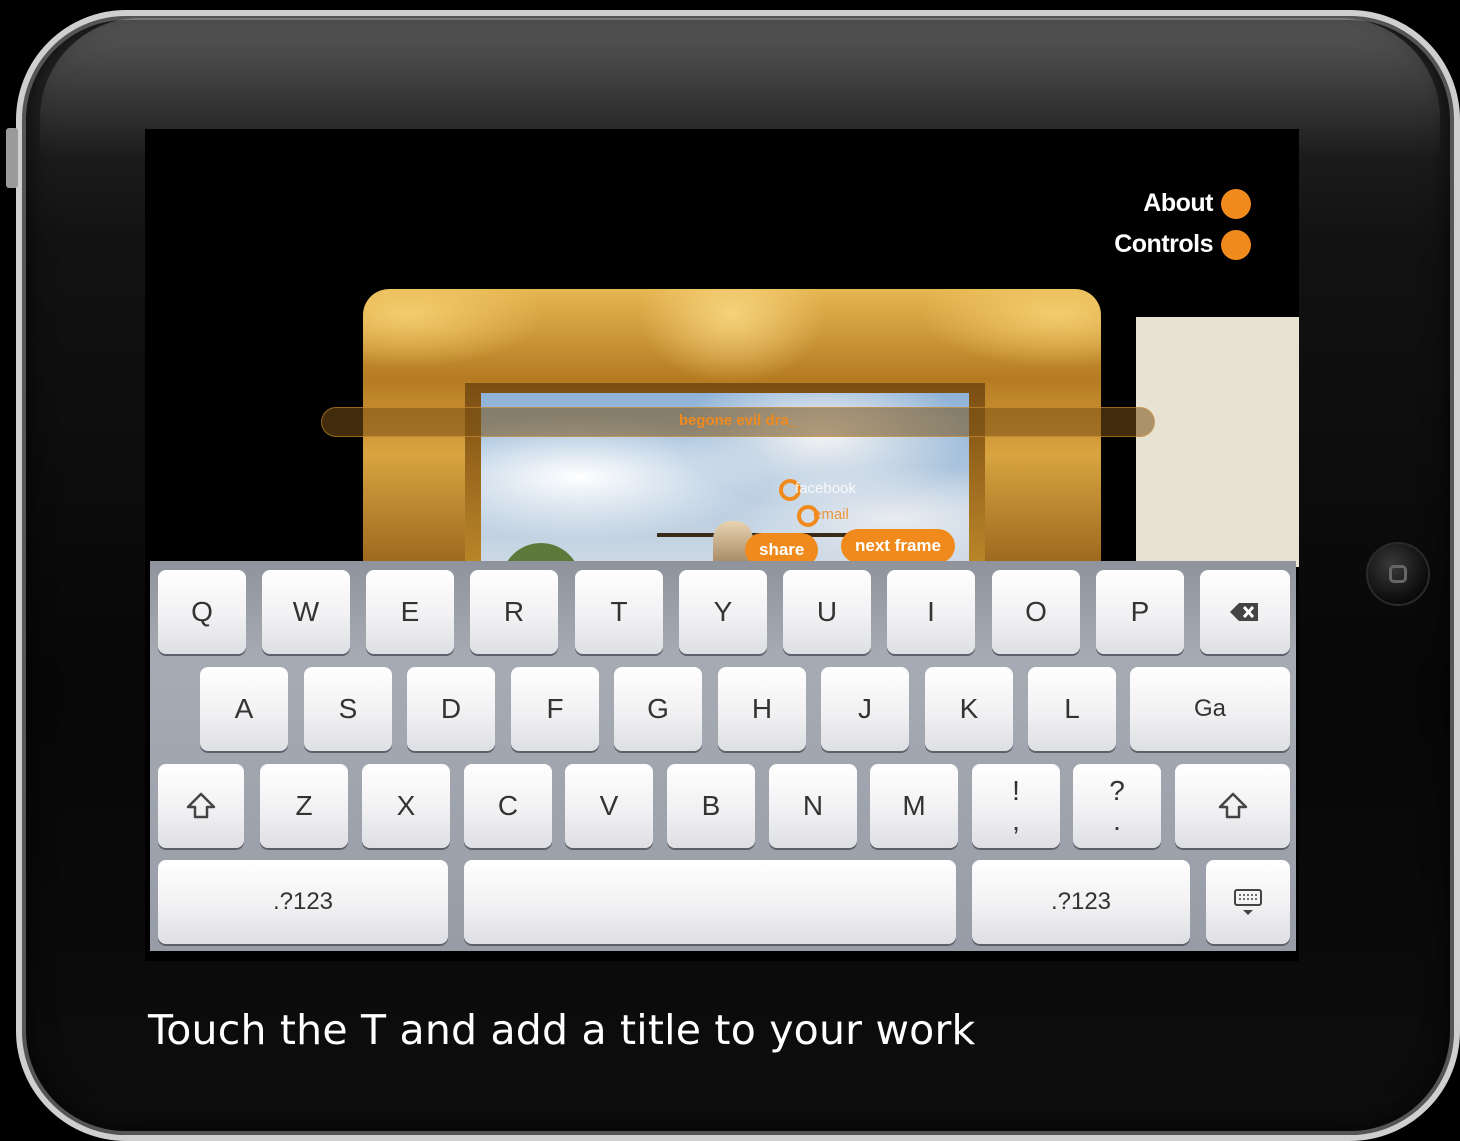  I want to click on facebook-label: facebook, so click(825, 488).